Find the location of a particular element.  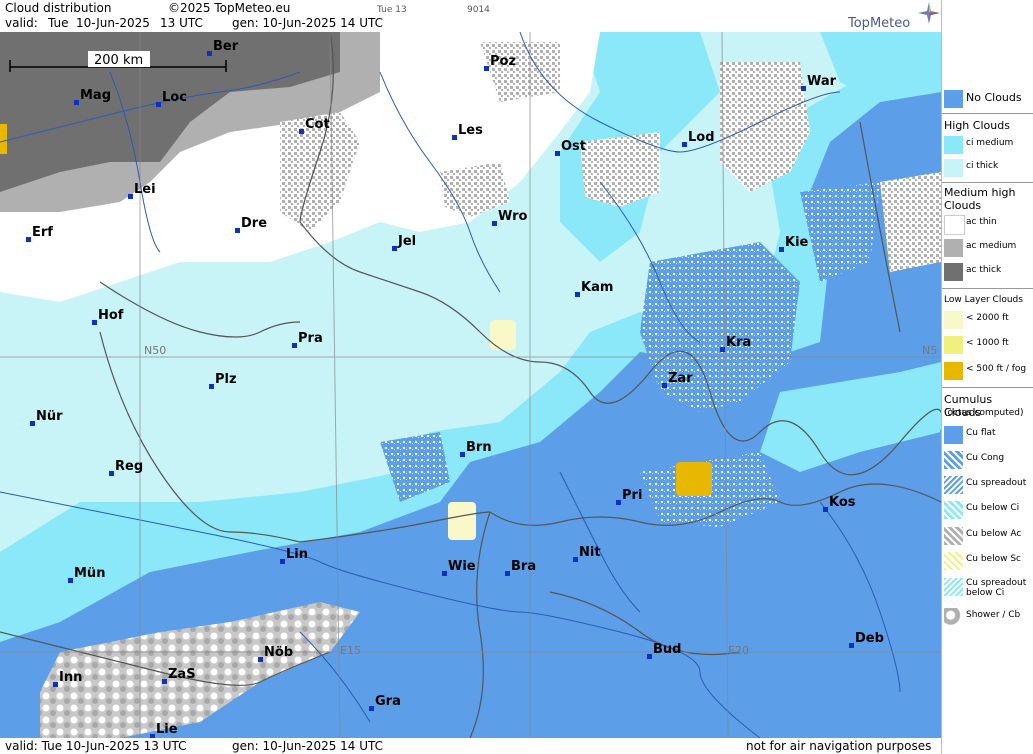

legend-ac-thin-label: ac thin is located at coordinates (981, 222).